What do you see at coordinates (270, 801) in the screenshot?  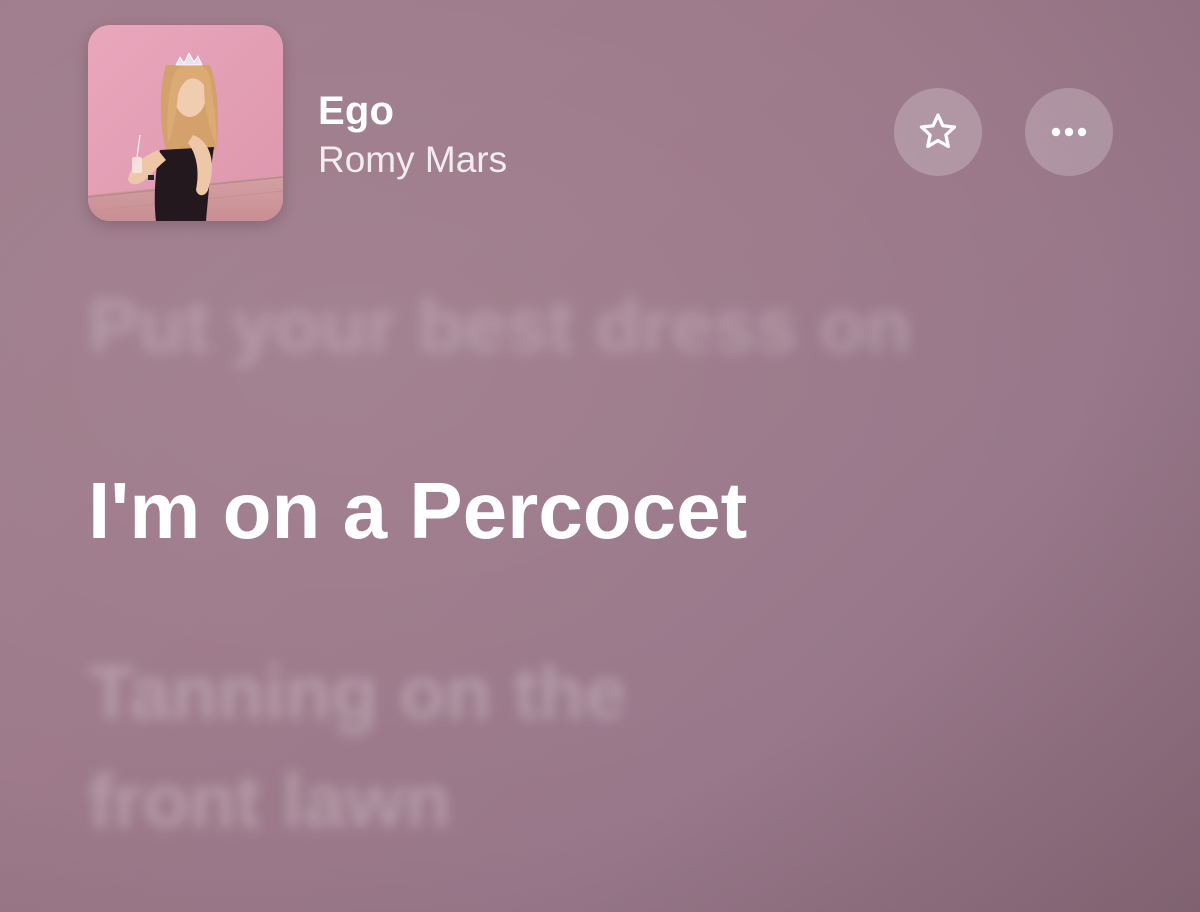 I see `lyric-line-next-part-2: front lawn` at bounding box center [270, 801].